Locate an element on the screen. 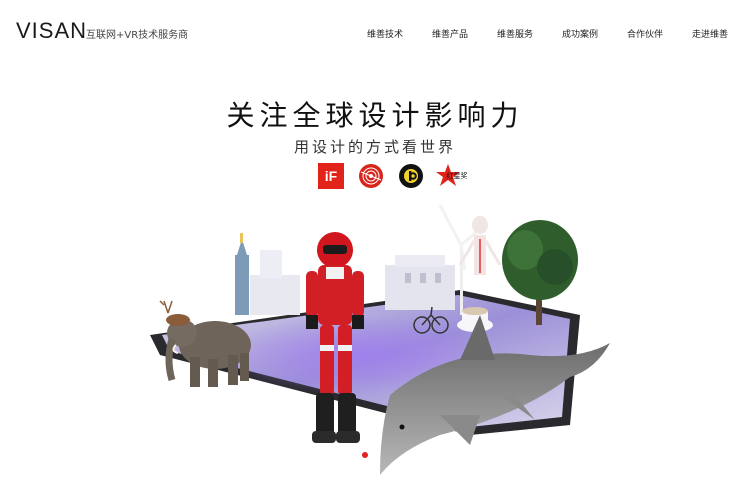 Image resolution: width=750 pixels, height=500 pixels. red-star-award-icon: 红星奖 is located at coordinates (453, 176).